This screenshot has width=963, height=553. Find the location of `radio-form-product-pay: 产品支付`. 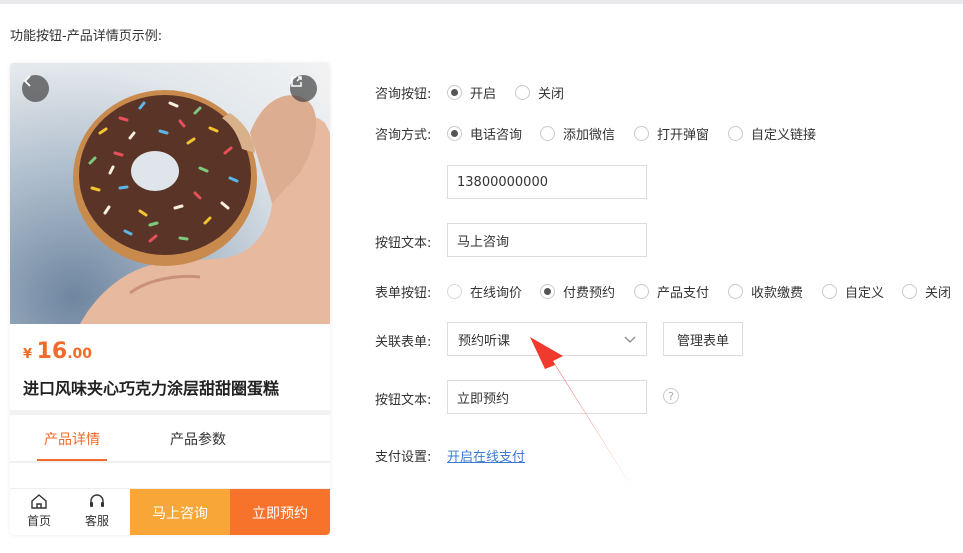

radio-form-product-pay: 产品支付 is located at coordinates (671, 291).